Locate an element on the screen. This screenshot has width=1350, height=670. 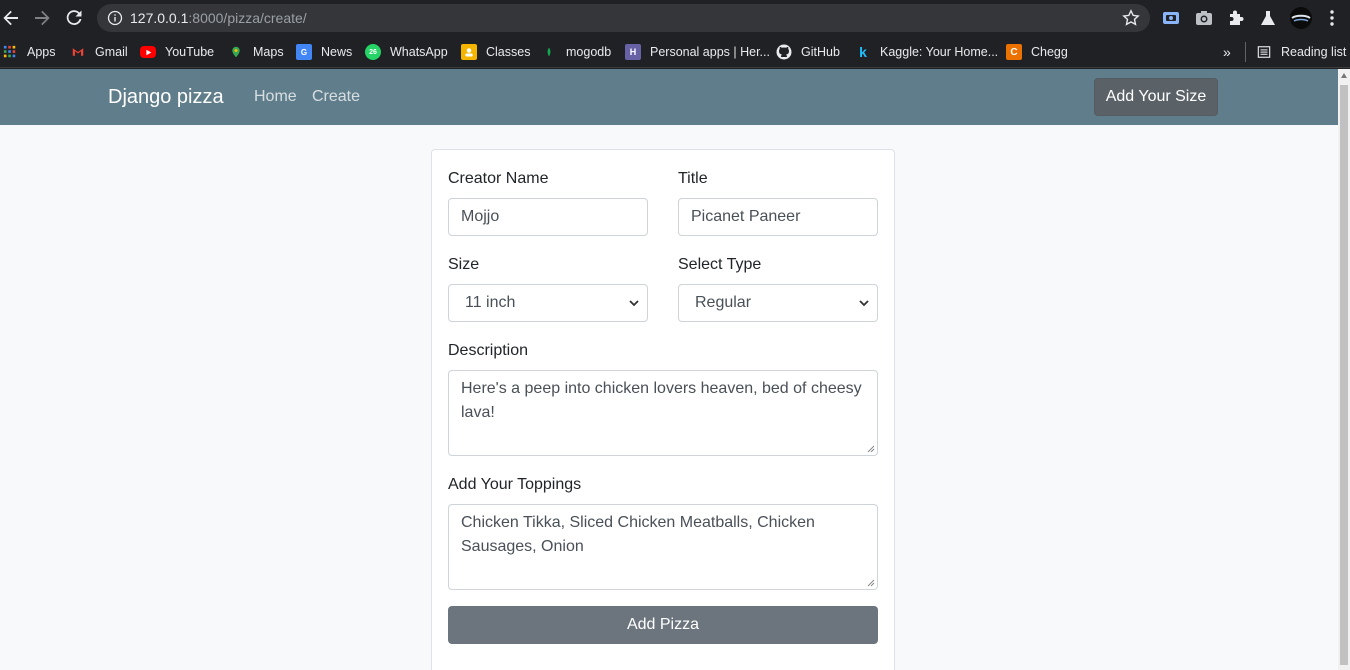
bookmark-news: G News is located at coordinates (324, 52).